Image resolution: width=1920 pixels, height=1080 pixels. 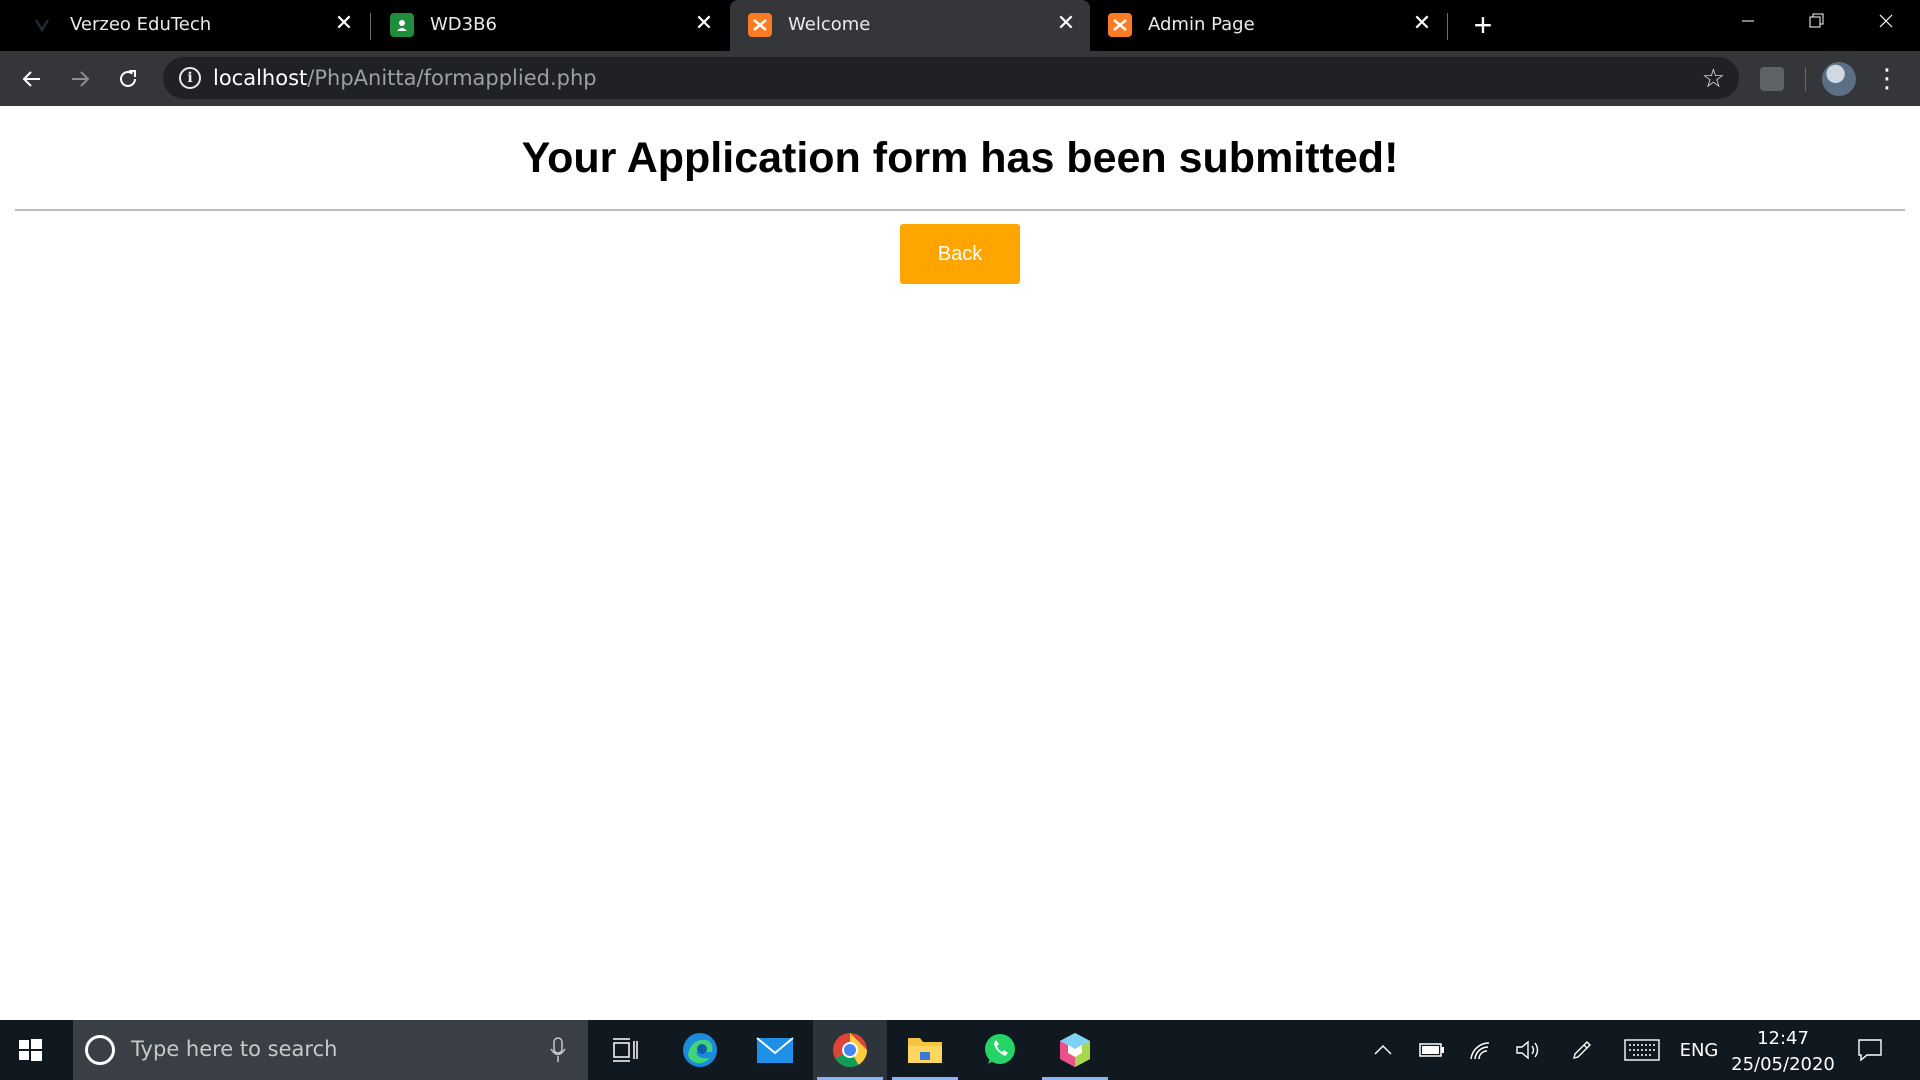 I want to click on minimize-button, so click(x=1748, y=21).